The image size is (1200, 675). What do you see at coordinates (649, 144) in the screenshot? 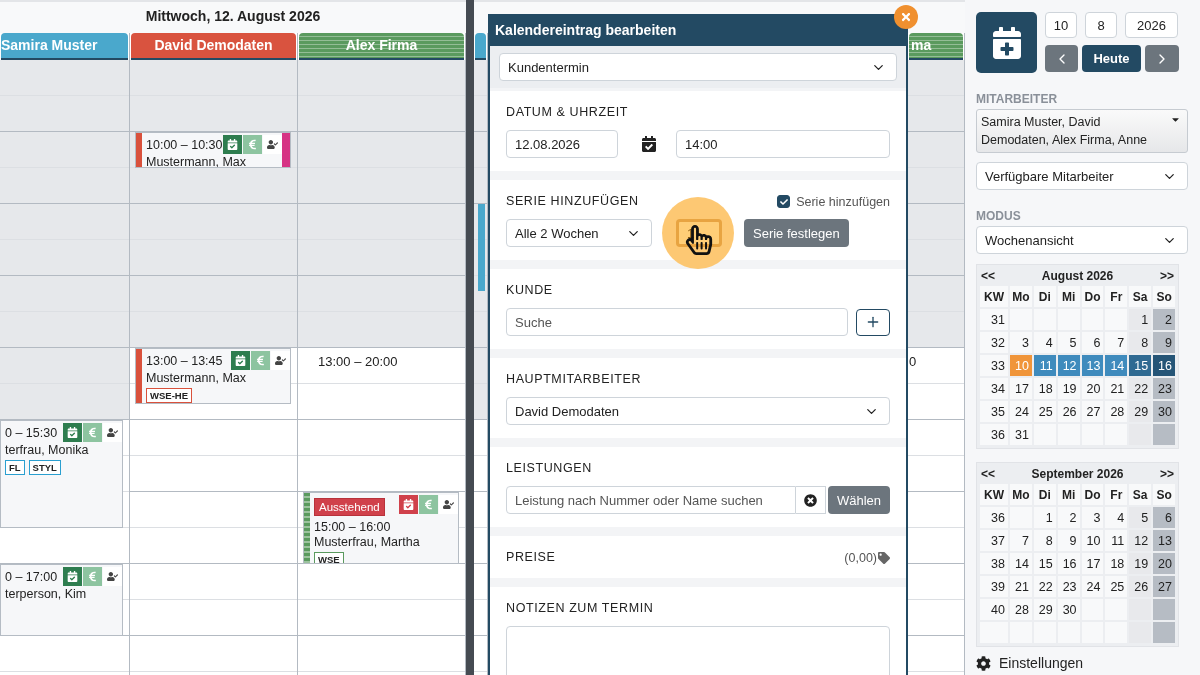
I see `calendar-check-icon` at bounding box center [649, 144].